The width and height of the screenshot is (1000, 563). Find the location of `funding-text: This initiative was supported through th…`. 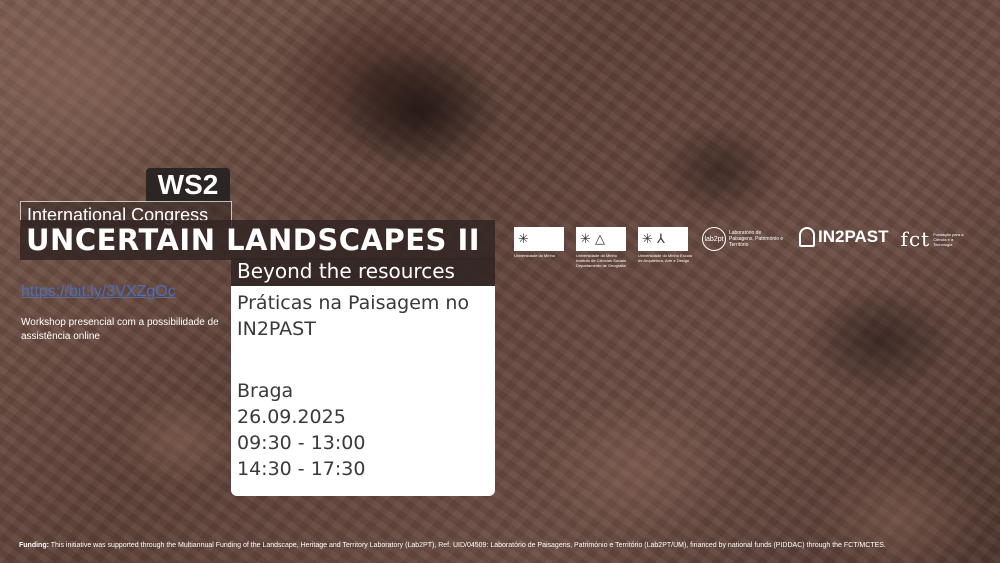

funding-text: This initiative was supported through th… is located at coordinates (468, 545).